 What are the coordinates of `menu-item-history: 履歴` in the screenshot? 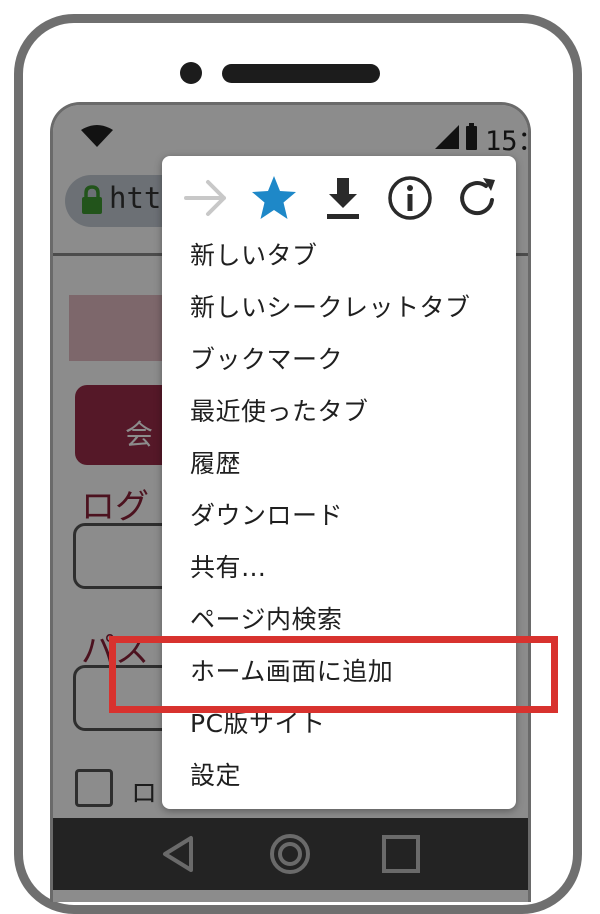 It's located at (215, 464).